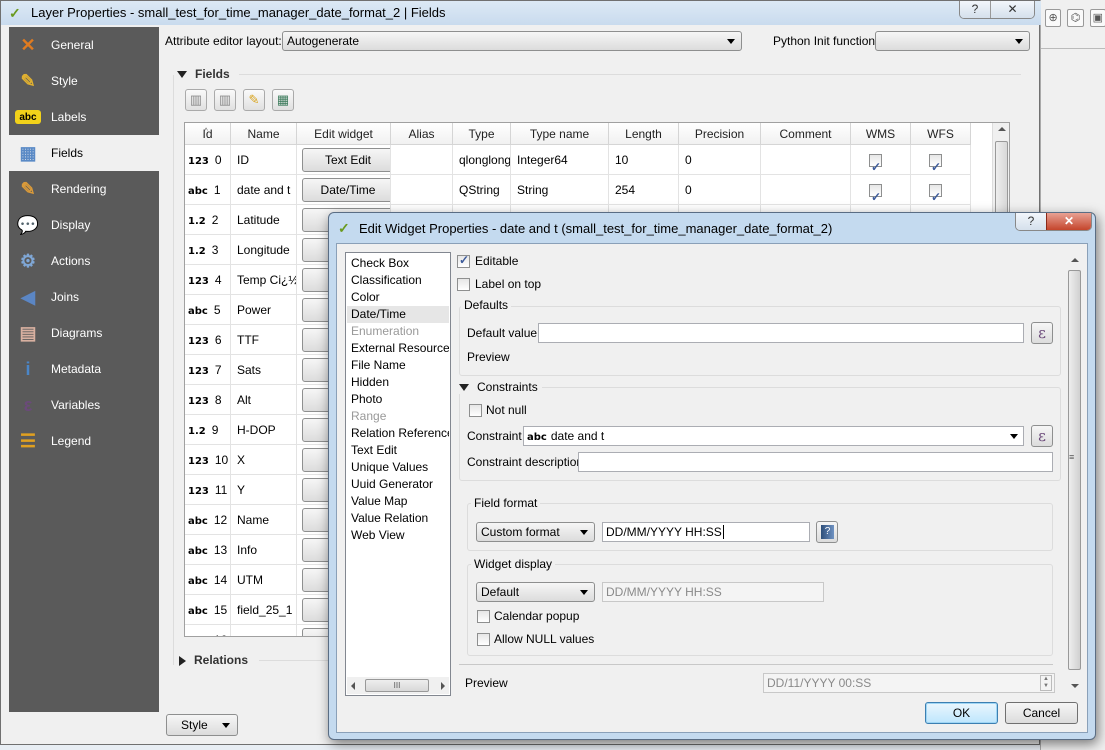  Describe the element at coordinates (208, 280) in the screenshot. I see `cell-id: 123 4` at that location.